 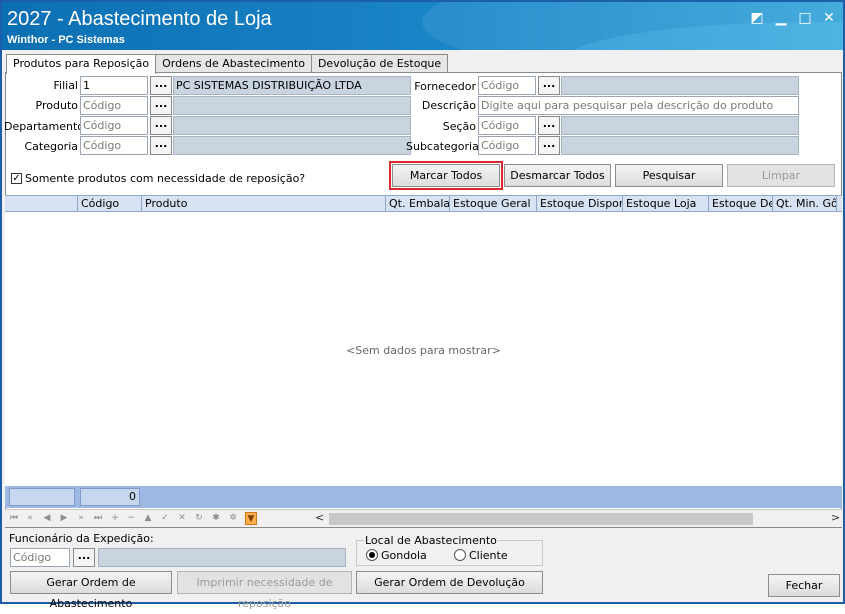 I want to click on fechar-button: Fechar, so click(x=804, y=585).